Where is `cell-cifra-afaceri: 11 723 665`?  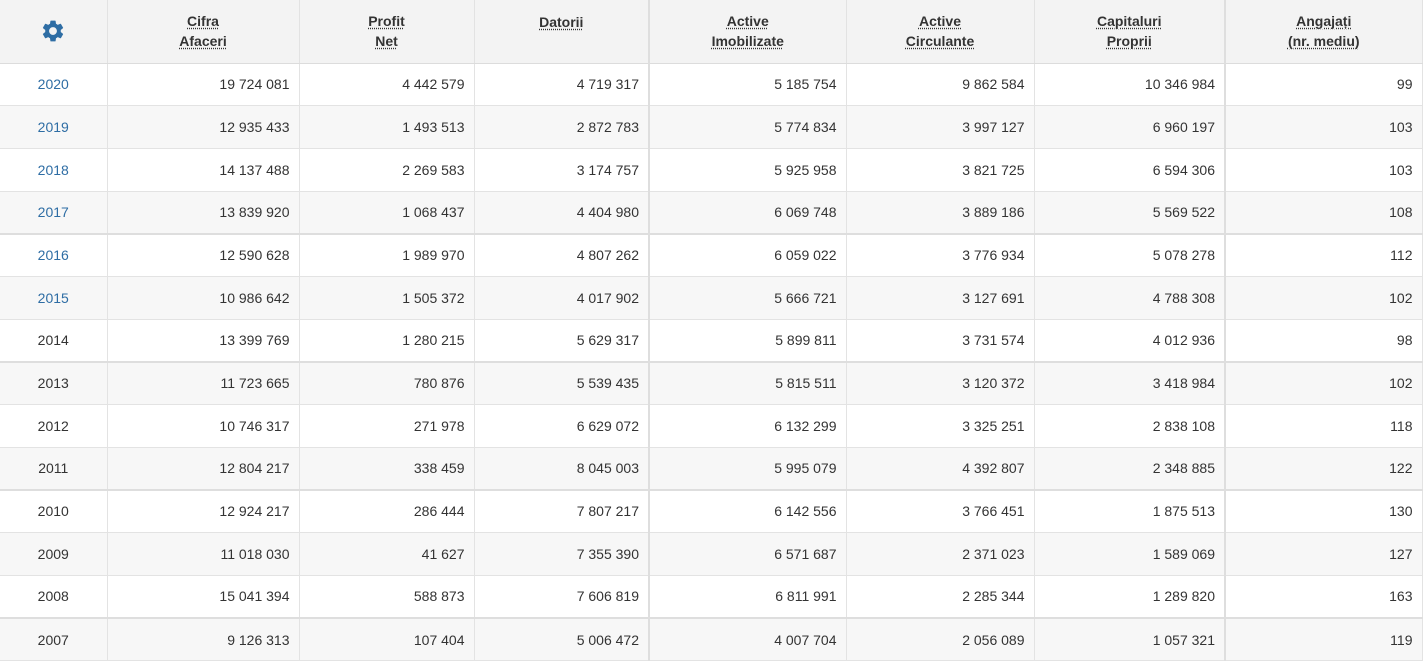
cell-cifra-afaceri: 11 723 665 is located at coordinates (203, 382).